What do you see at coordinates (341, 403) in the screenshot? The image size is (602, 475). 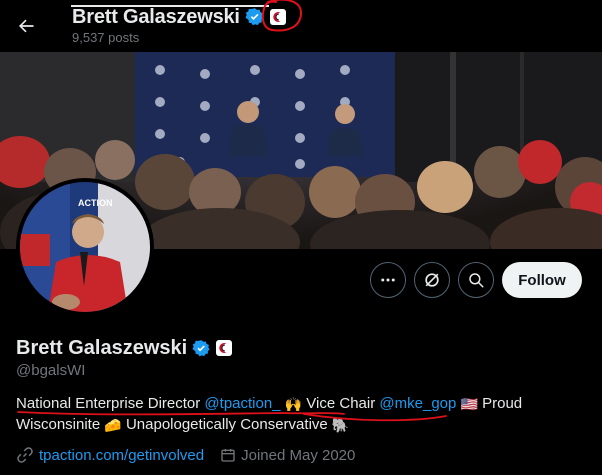 I see `bio-text: Vice Chair` at bounding box center [341, 403].